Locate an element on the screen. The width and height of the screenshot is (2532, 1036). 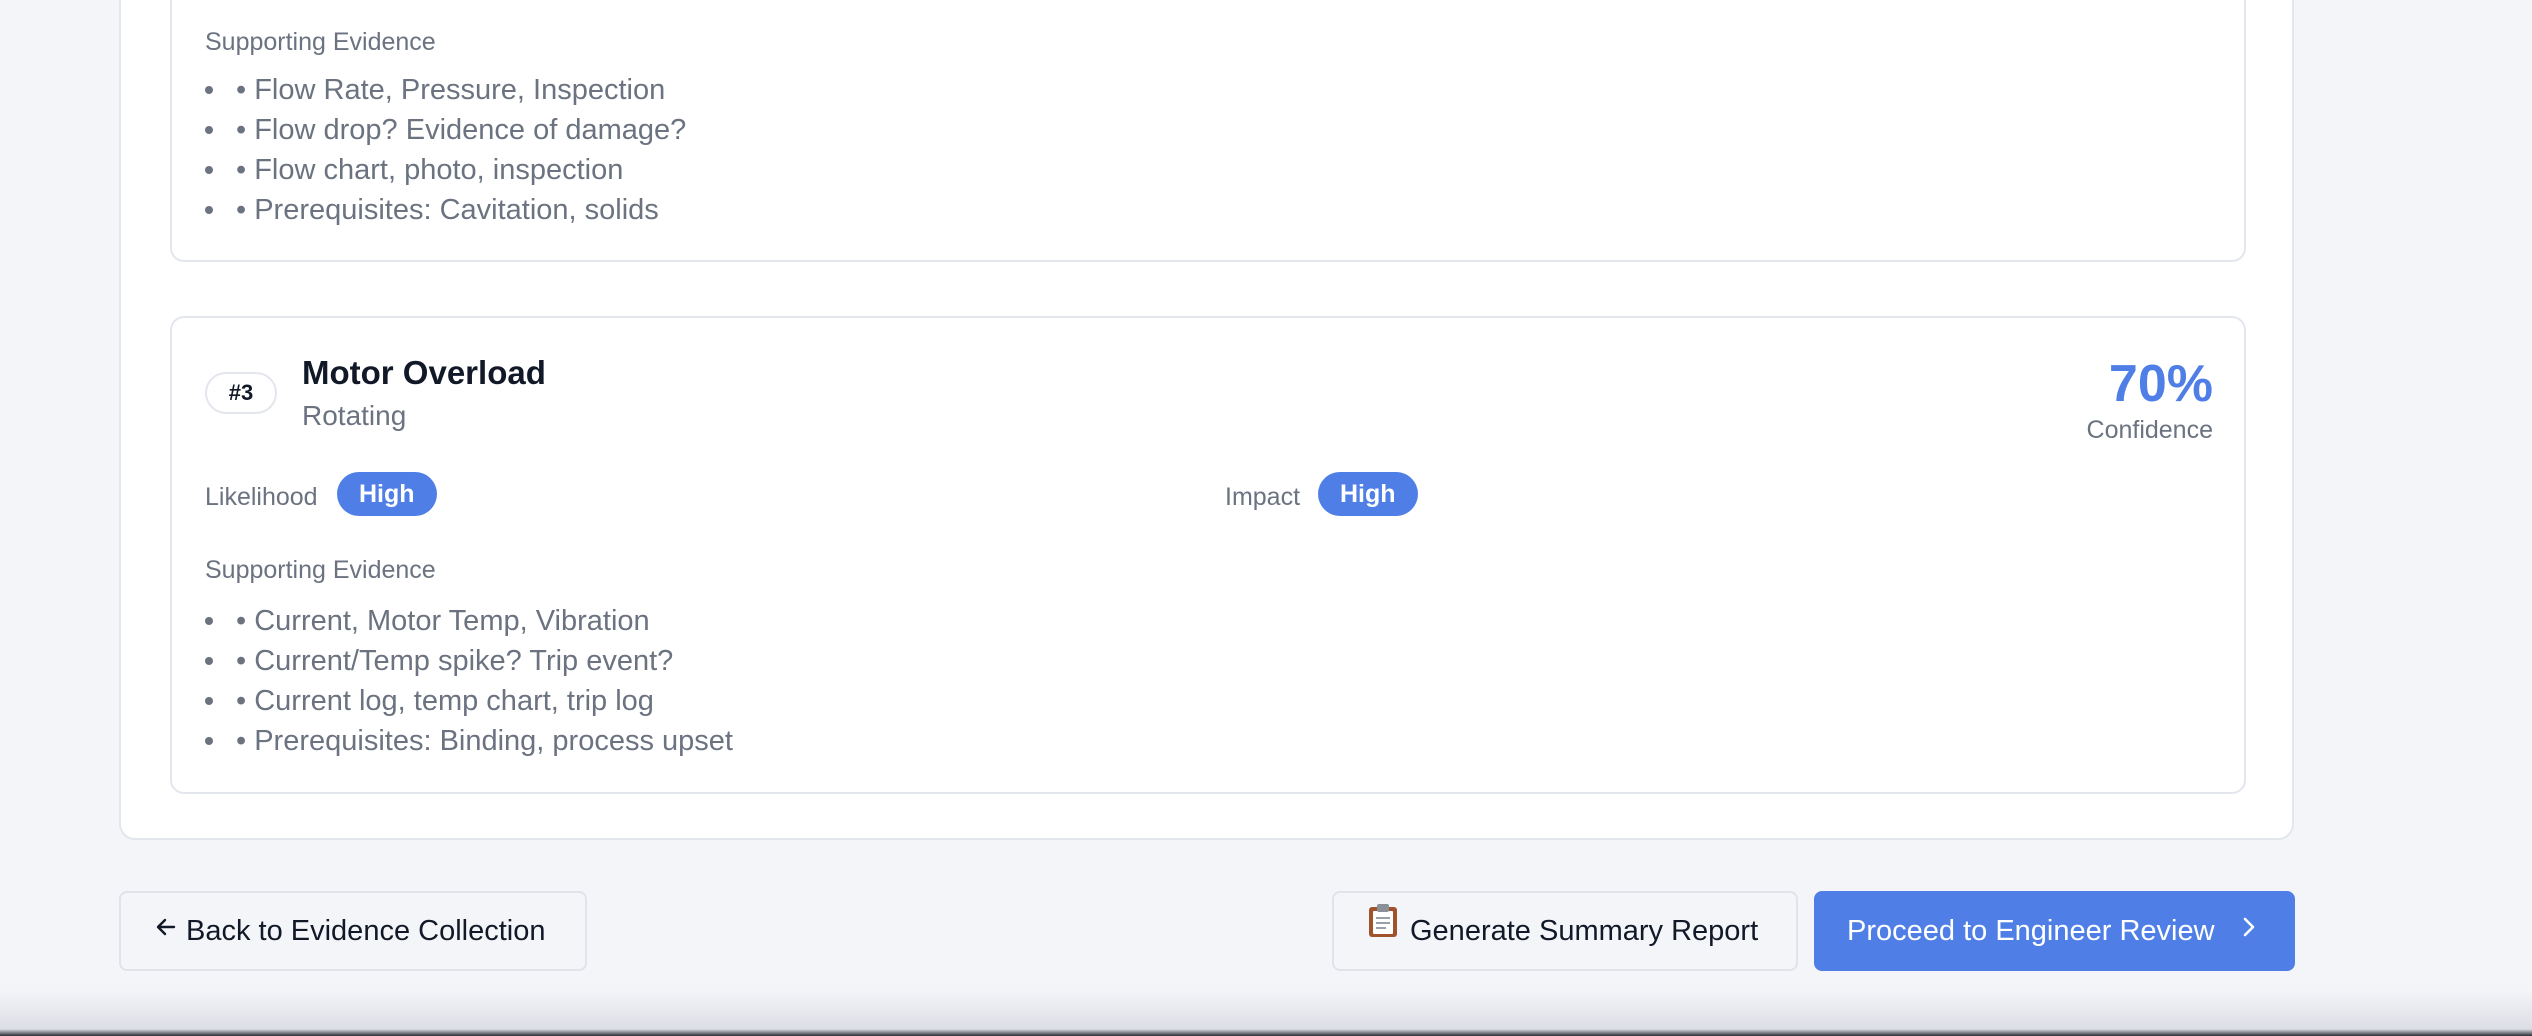
evidence-item: • Current log, temp chart, trip log is located at coordinates (469, 701).